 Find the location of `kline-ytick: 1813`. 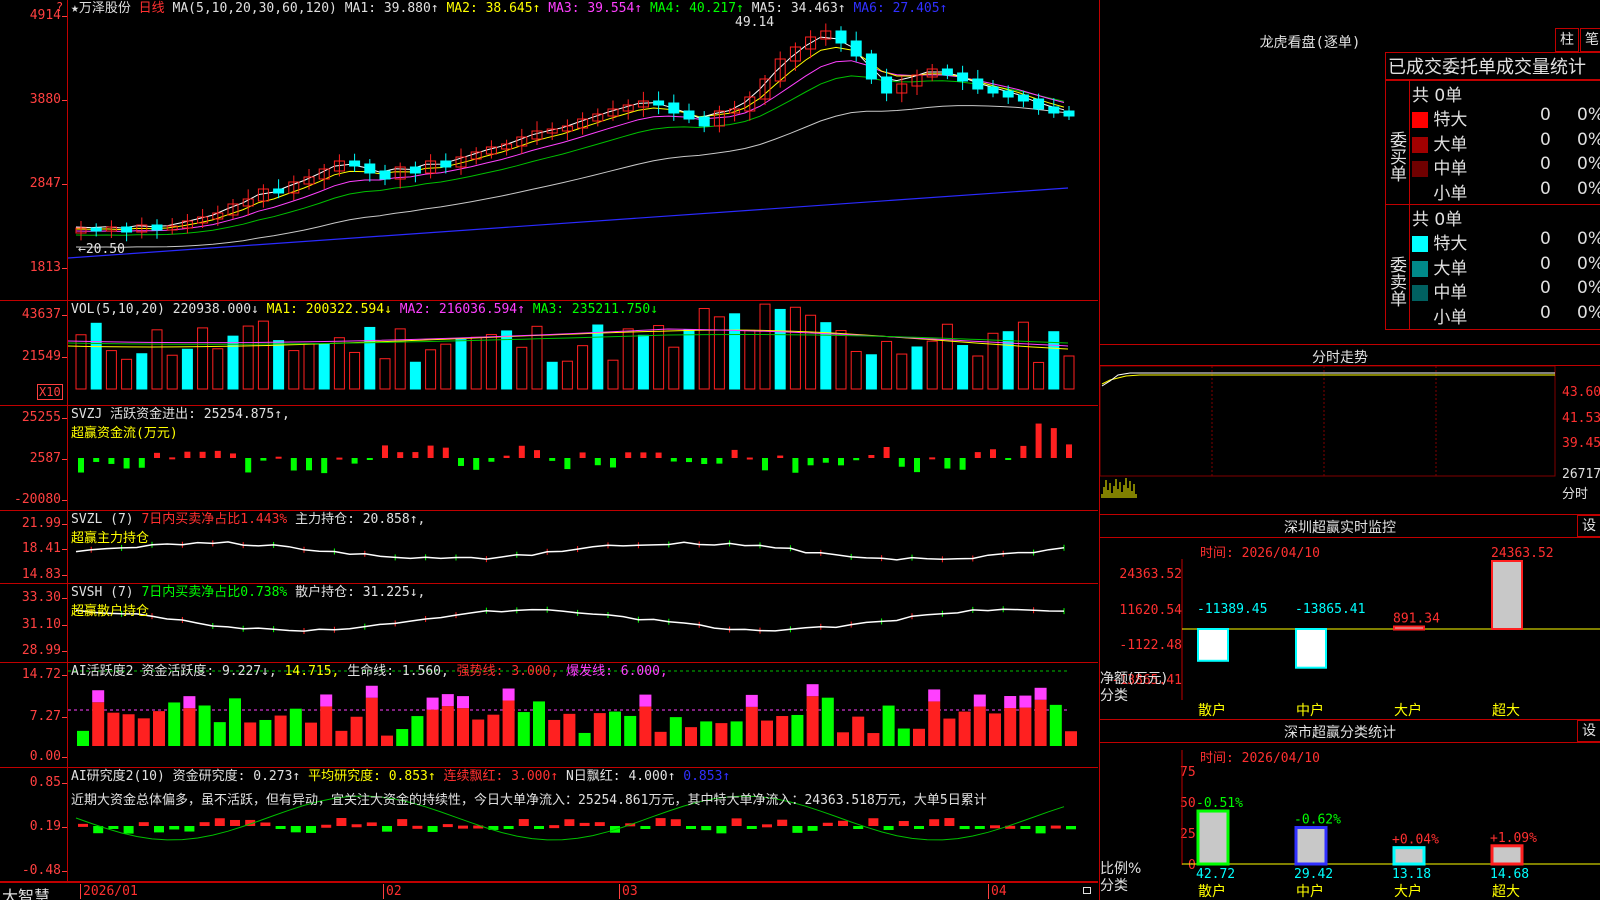

kline-ytick: 1813 is located at coordinates (48, 267).